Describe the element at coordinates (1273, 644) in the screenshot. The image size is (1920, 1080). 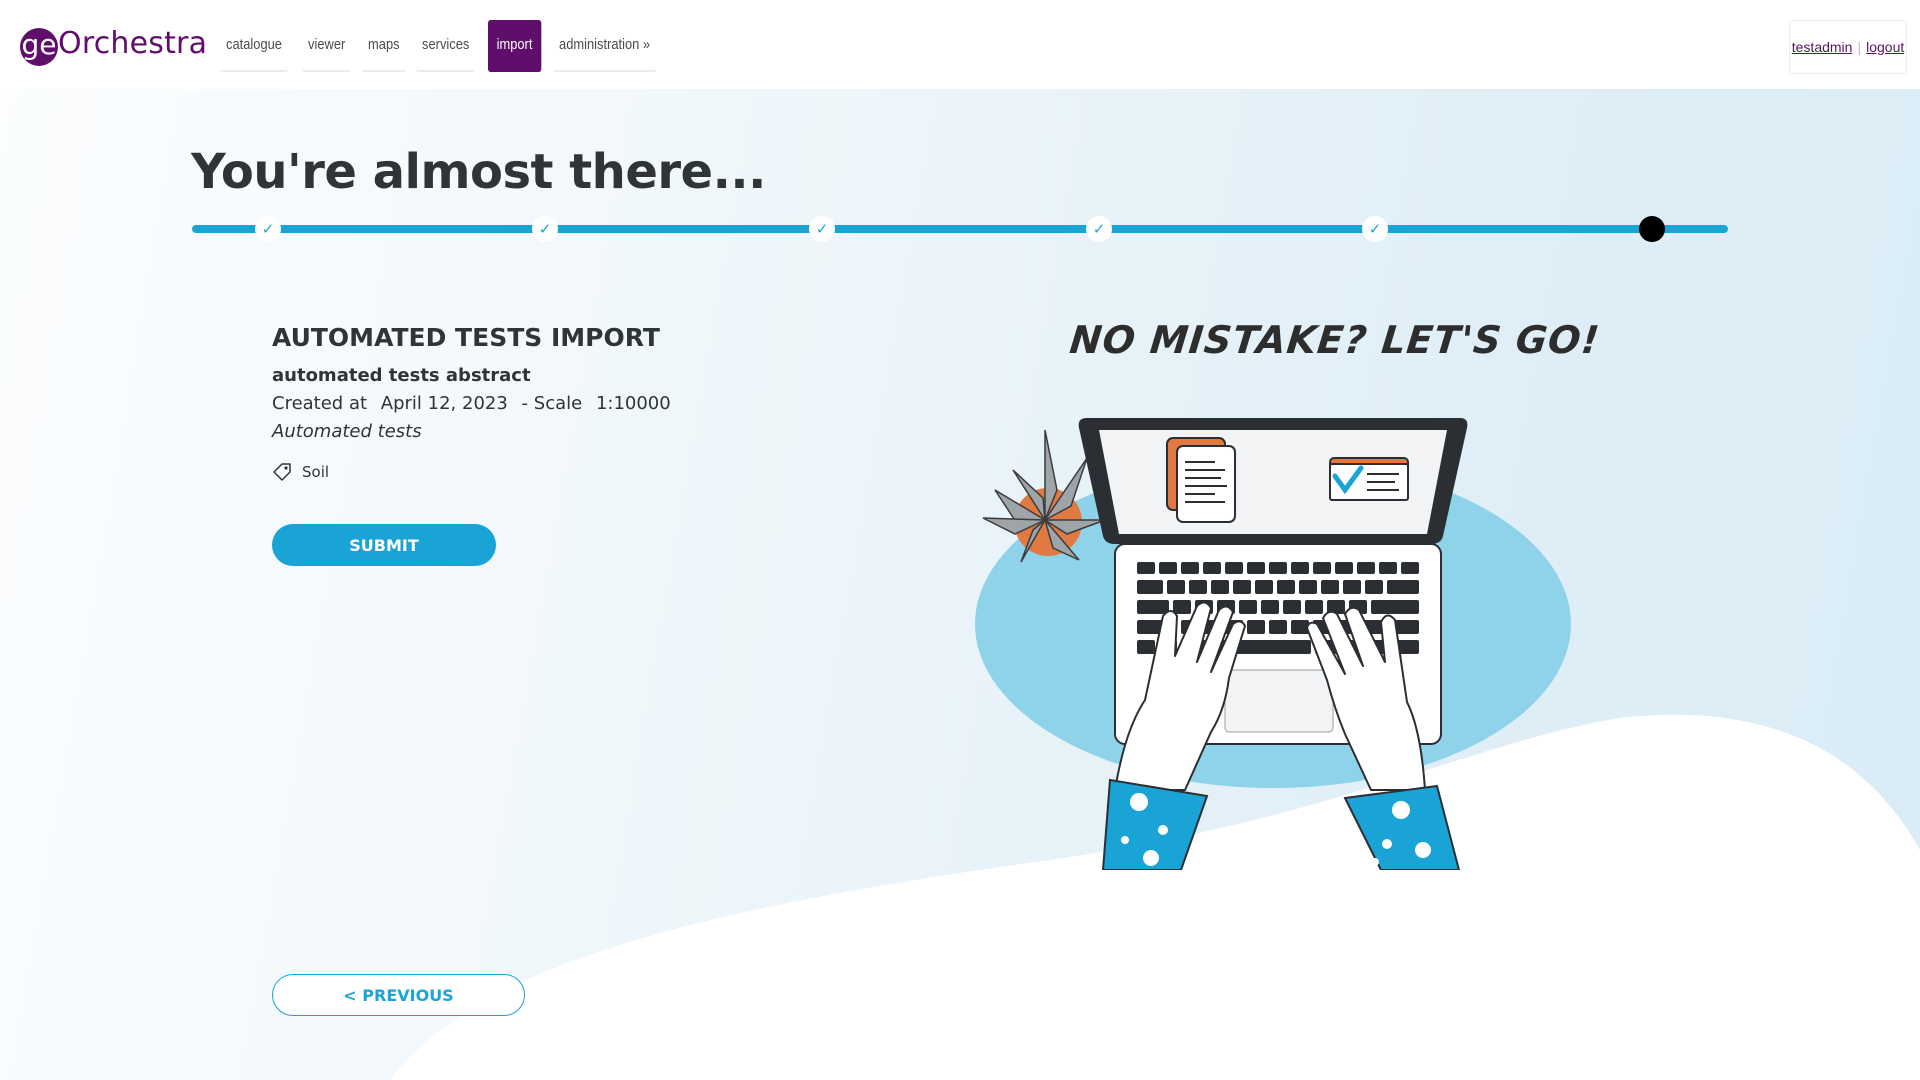
I see `laptop-illustration` at that location.